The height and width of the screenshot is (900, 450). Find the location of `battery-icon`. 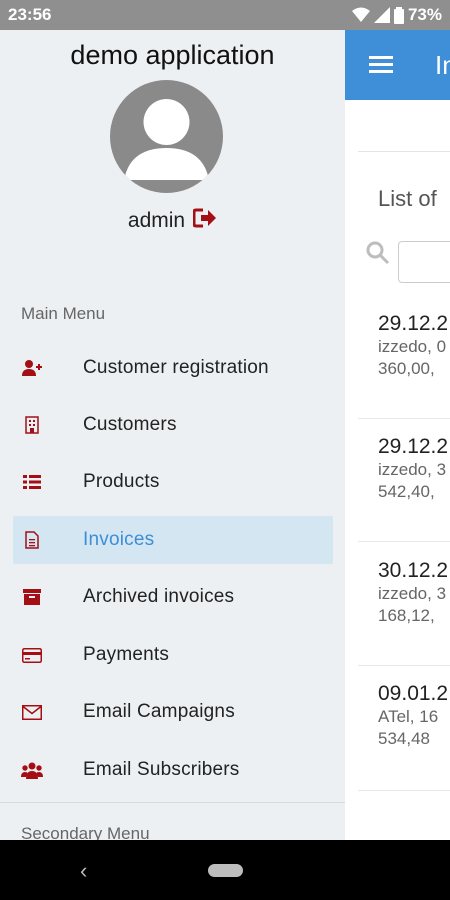

battery-icon is located at coordinates (398, 15).